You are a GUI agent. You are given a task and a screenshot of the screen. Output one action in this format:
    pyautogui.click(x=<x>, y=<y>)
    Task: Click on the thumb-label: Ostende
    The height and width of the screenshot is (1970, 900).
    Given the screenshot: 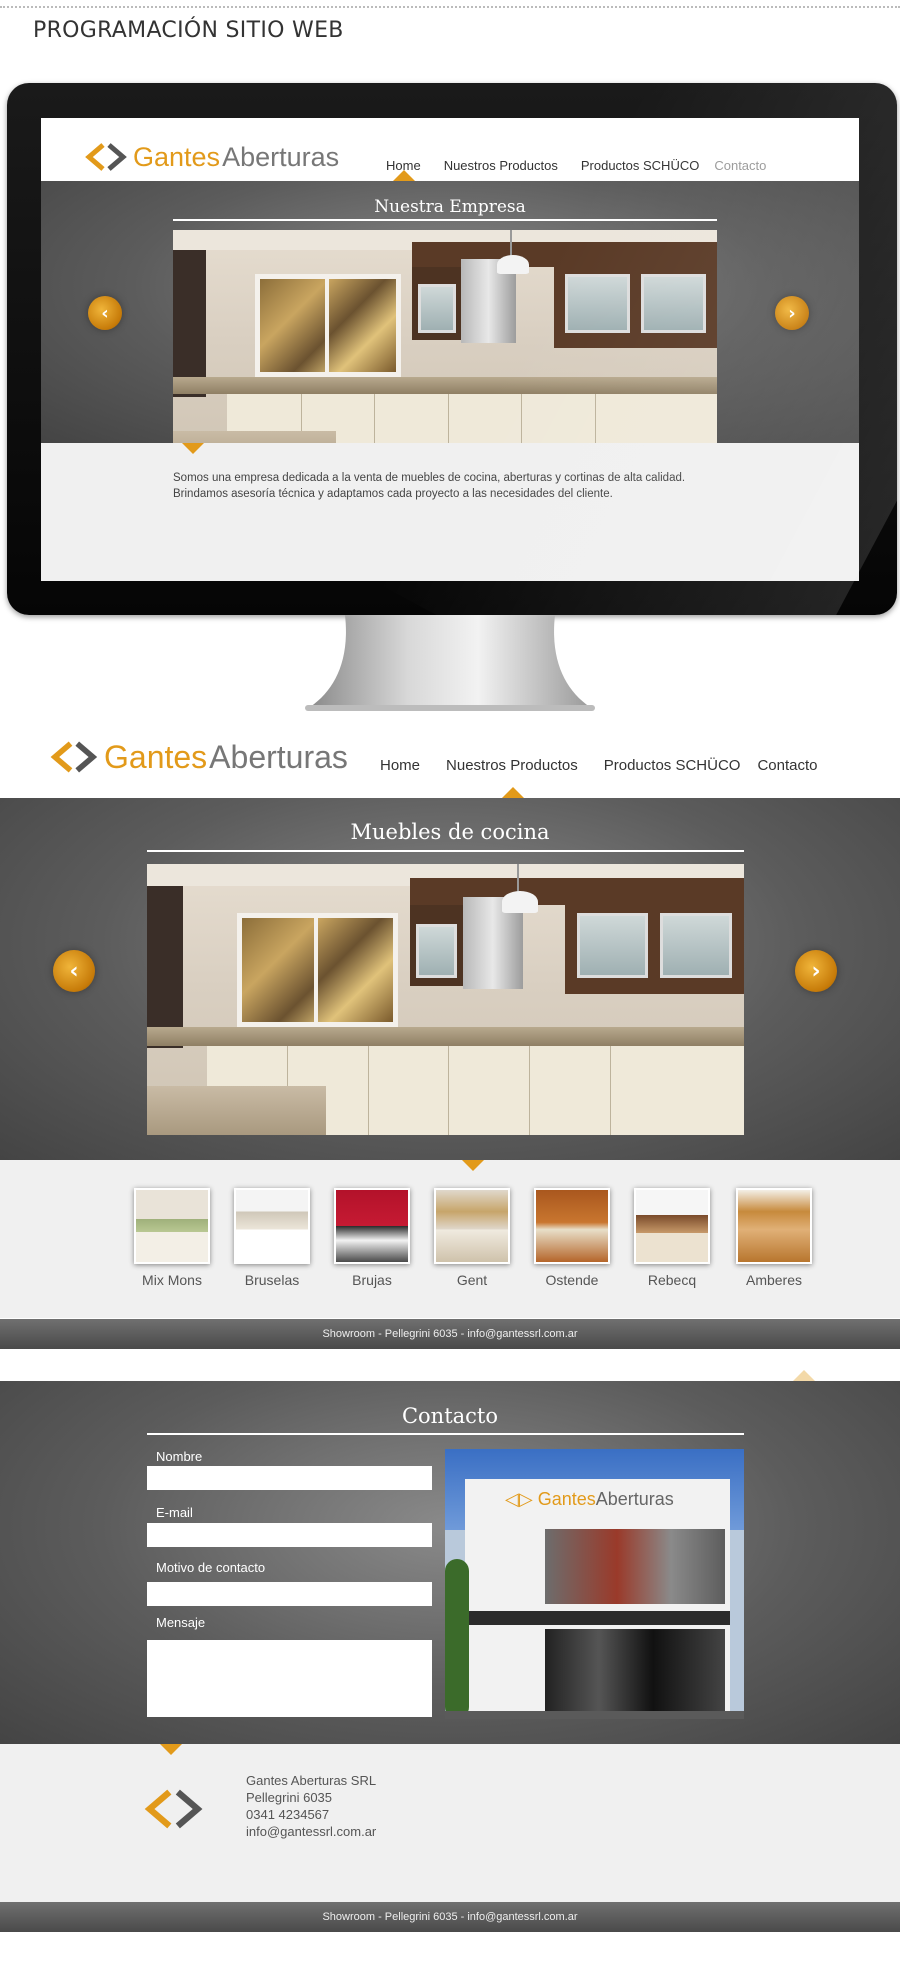 What is the action you would take?
    pyautogui.click(x=572, y=1280)
    